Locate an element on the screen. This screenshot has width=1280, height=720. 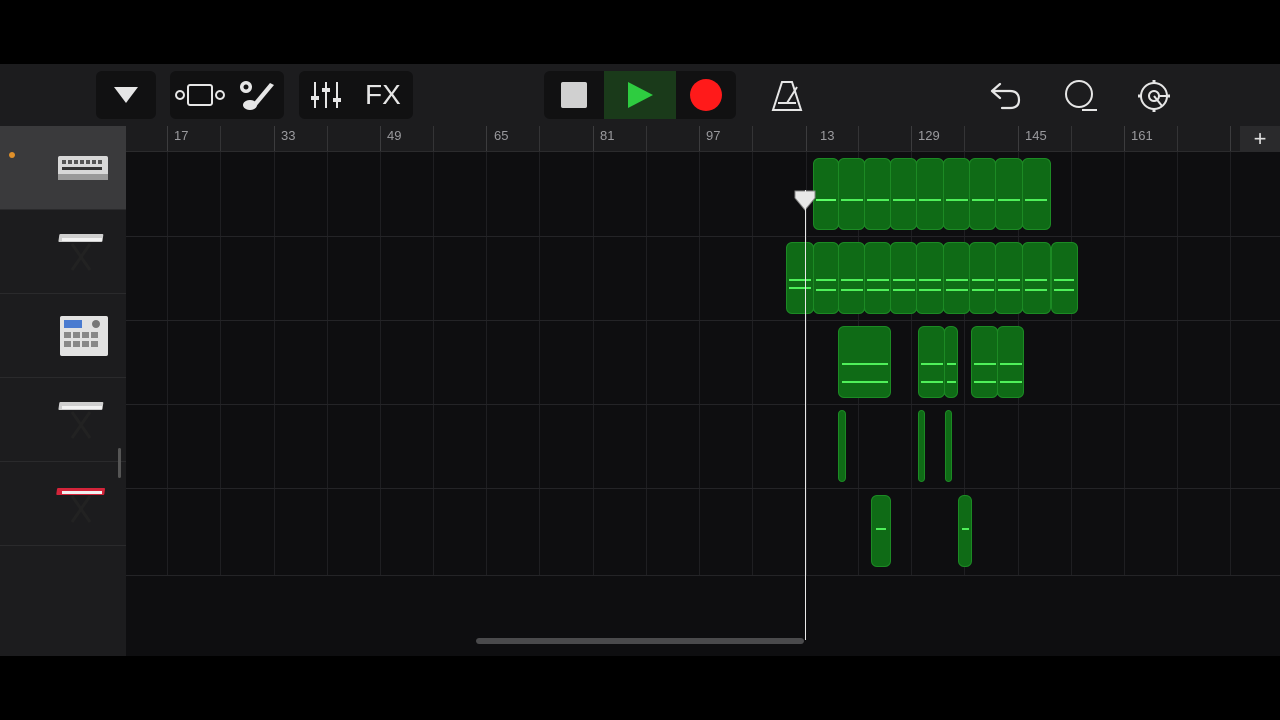
my-songs-button is located at coordinates (126, 95).